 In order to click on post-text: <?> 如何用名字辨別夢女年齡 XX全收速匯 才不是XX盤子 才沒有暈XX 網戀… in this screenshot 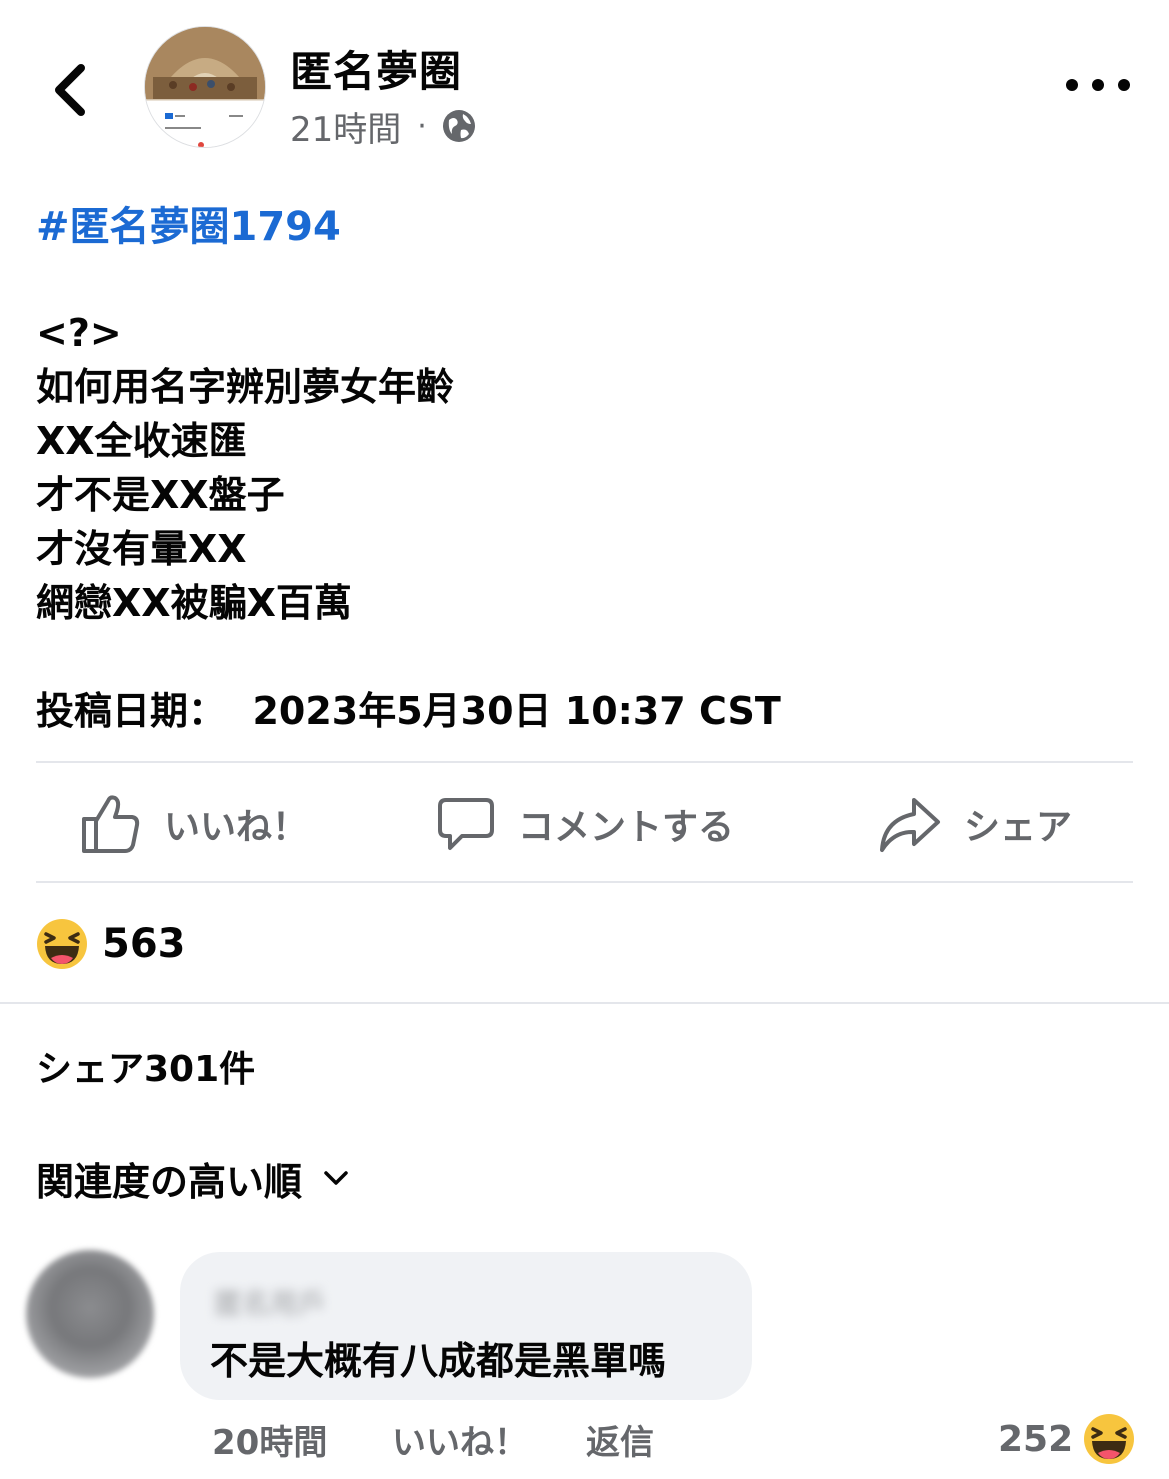, I will do `click(245, 468)`.